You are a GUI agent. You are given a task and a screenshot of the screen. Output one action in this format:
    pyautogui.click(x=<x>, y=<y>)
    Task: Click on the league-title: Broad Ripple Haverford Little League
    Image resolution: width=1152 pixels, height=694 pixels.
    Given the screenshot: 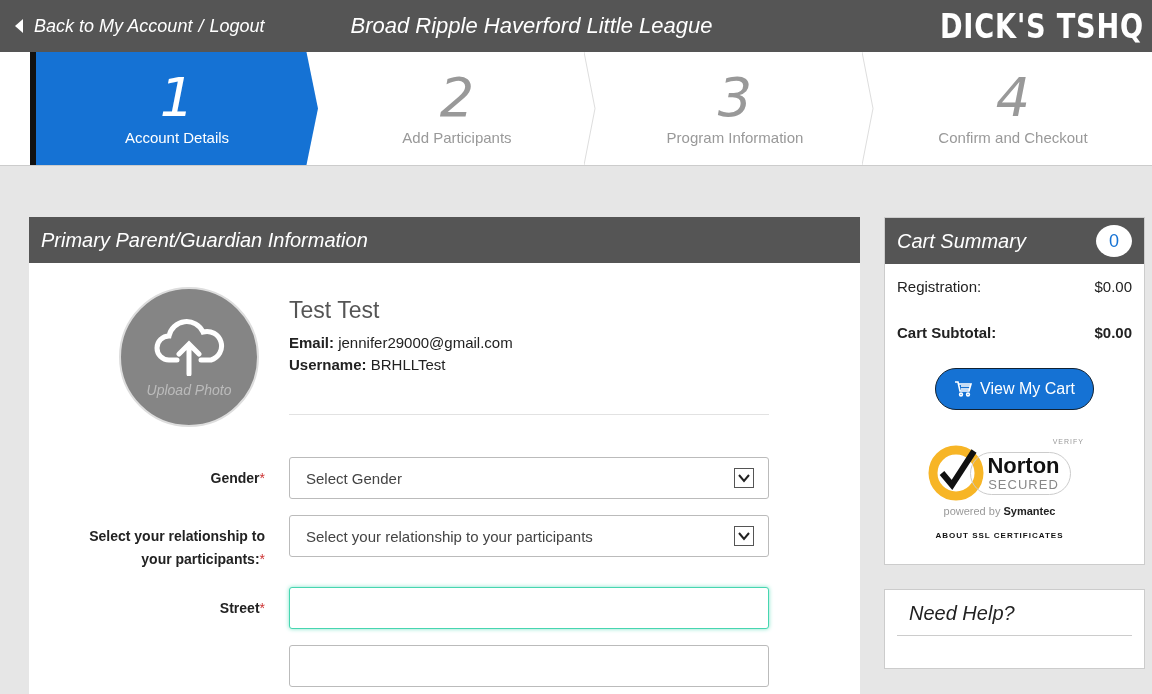 What is the action you would take?
    pyautogui.click(x=532, y=26)
    